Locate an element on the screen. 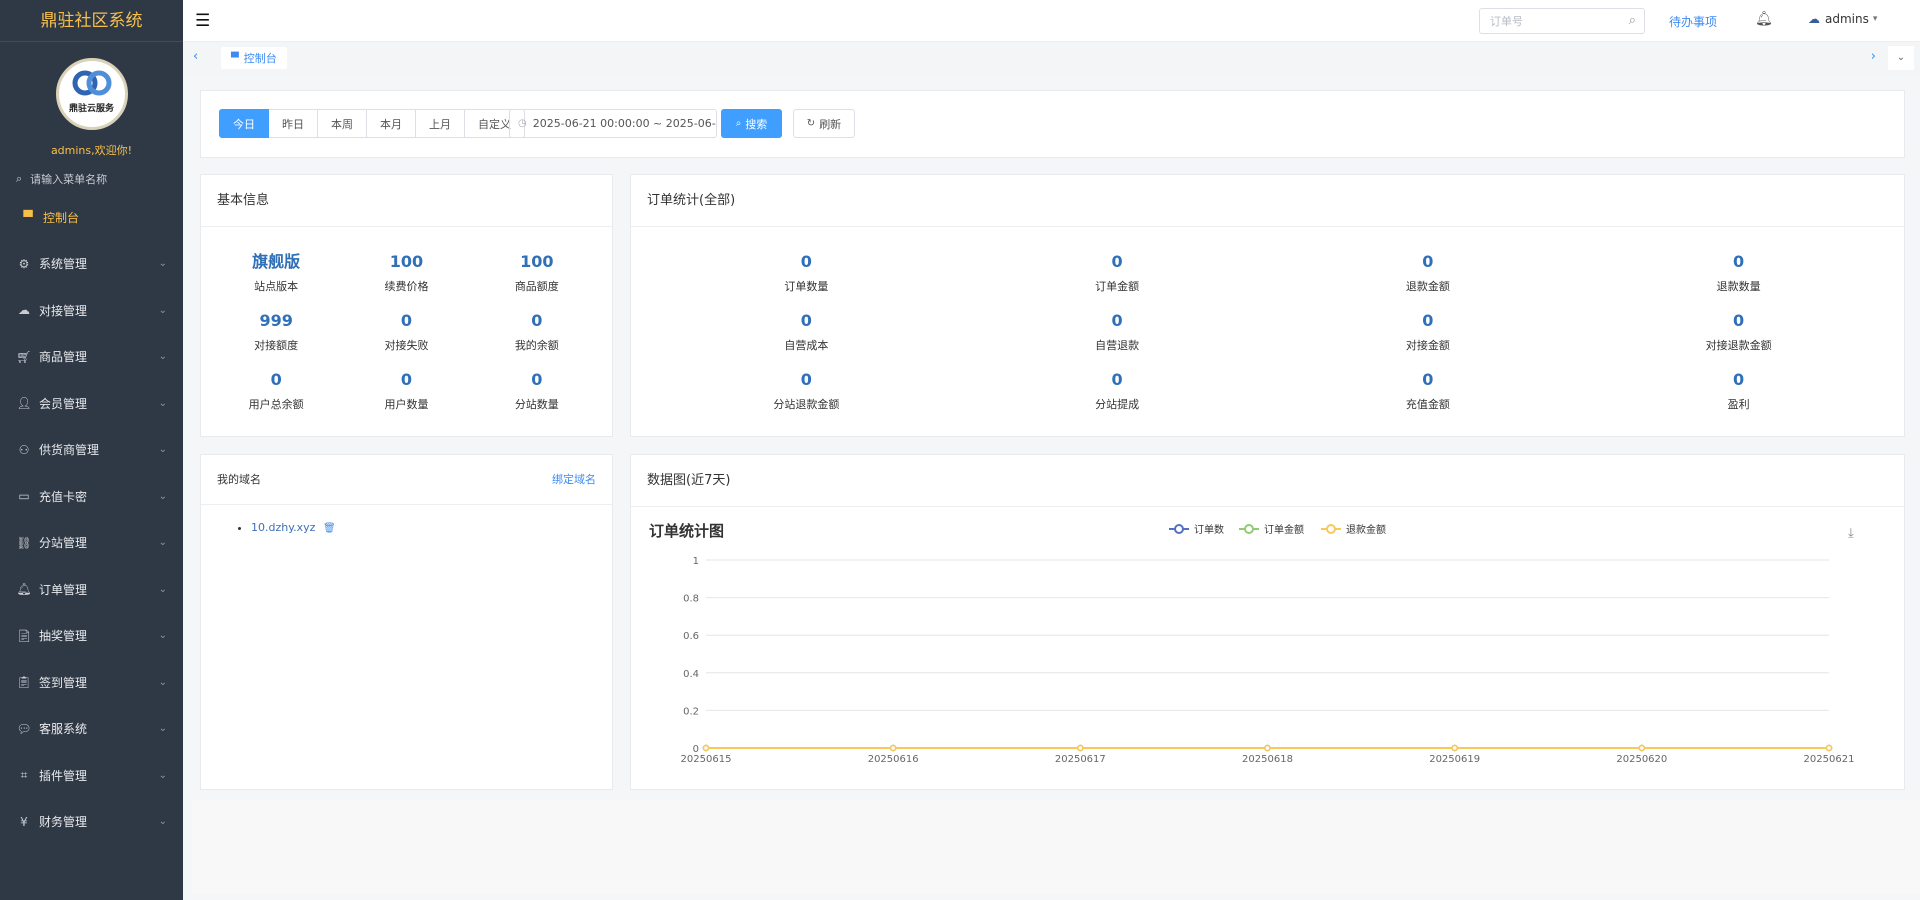  bottom-blank-area is located at coordinates (1056, 847).